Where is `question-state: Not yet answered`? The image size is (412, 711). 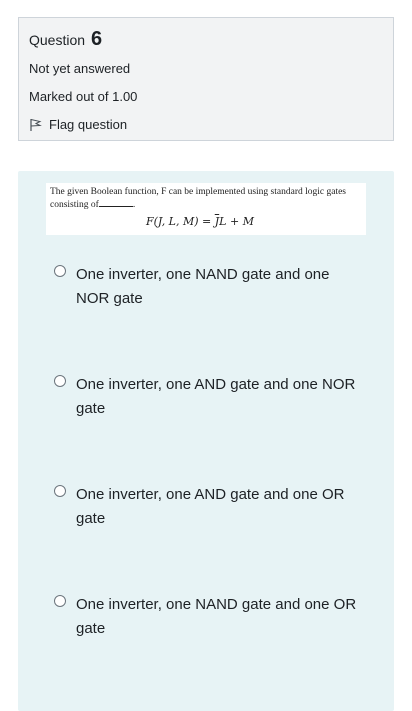 question-state: Not yet answered is located at coordinates (80, 68).